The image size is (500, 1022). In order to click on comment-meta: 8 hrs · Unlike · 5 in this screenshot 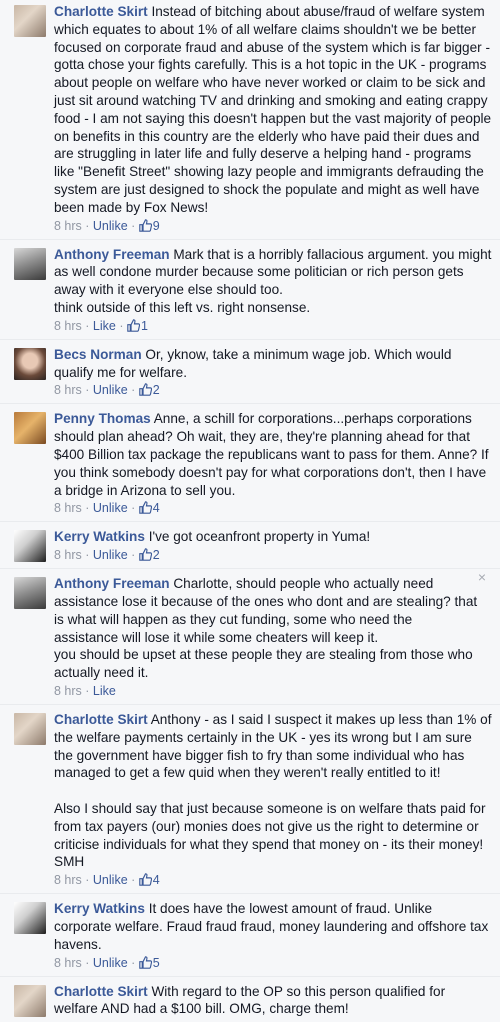, I will do `click(107, 962)`.